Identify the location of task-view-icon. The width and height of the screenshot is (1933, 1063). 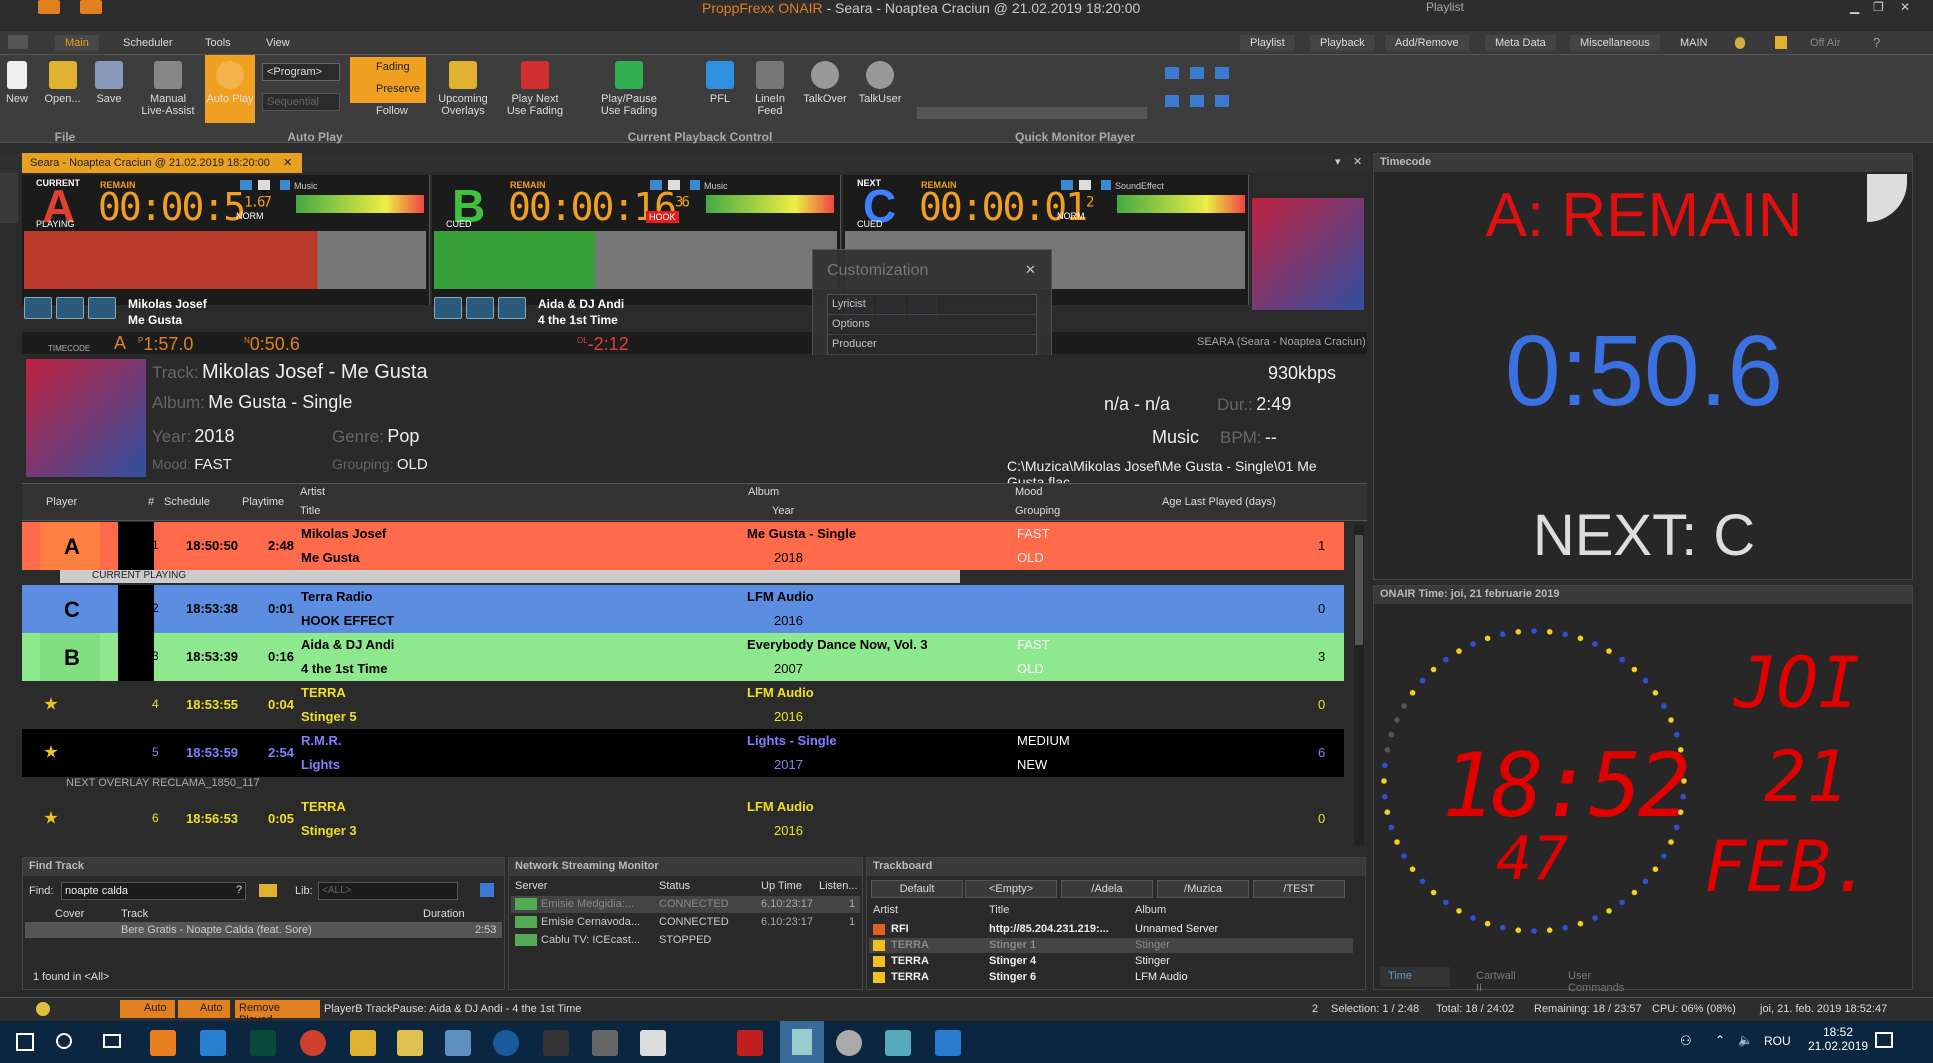
(112, 1041).